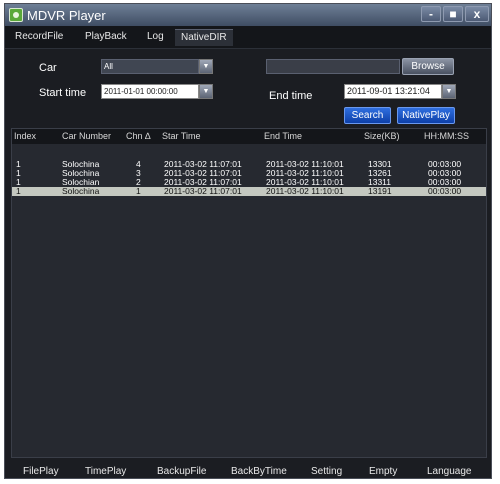 The width and height of the screenshot is (500, 484). I want to click on path-field, so click(333, 66).